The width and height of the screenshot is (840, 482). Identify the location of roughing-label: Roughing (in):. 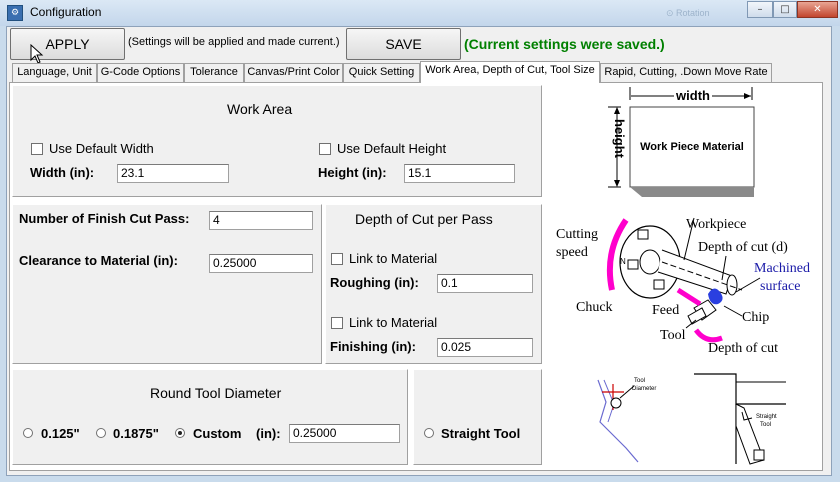
(374, 282).